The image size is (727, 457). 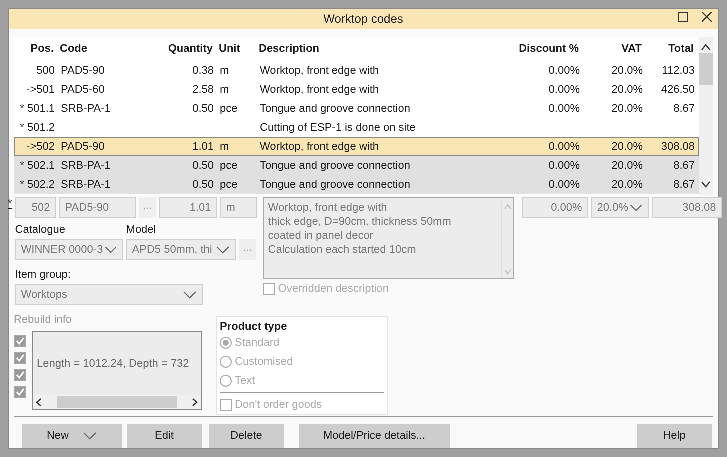 I want to click on row-marker: *, so click(x=10, y=204).